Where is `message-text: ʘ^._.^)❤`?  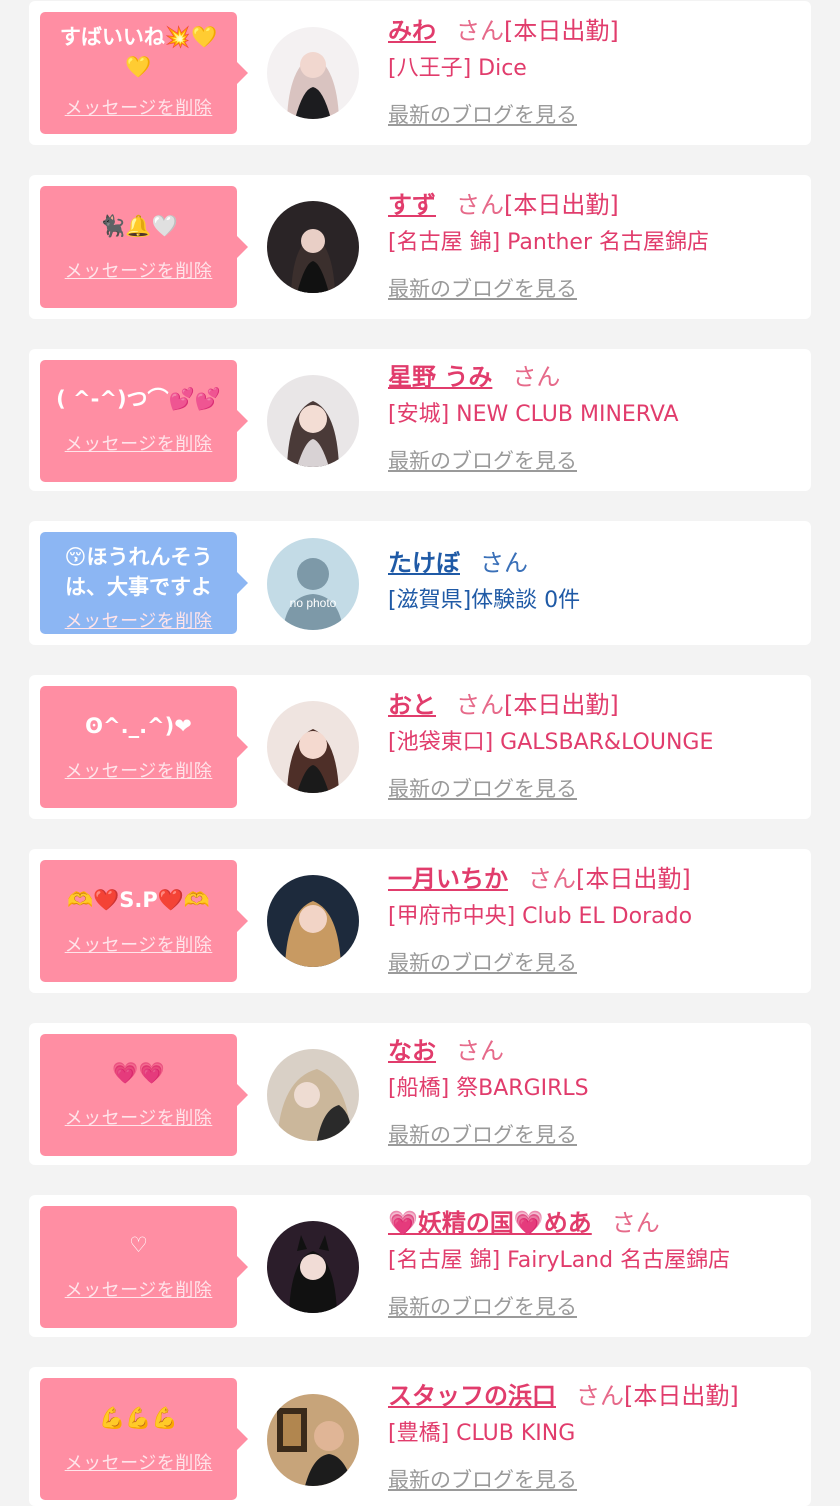
message-text: ʘ^._.^)❤ is located at coordinates (138, 726).